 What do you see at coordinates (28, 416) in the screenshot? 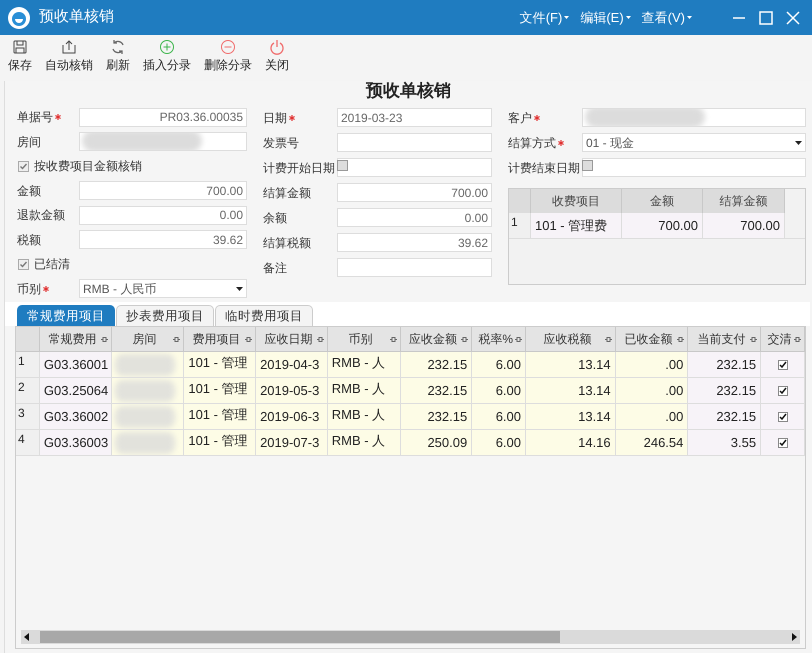
I see `row-number: 3` at bounding box center [28, 416].